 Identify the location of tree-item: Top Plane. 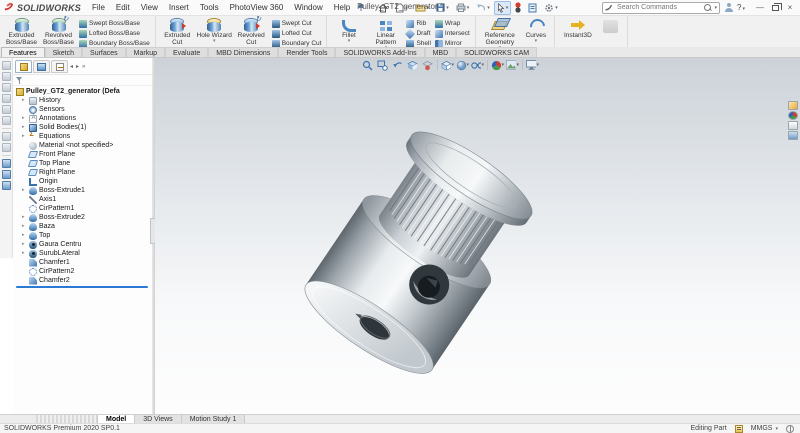
(83, 163).